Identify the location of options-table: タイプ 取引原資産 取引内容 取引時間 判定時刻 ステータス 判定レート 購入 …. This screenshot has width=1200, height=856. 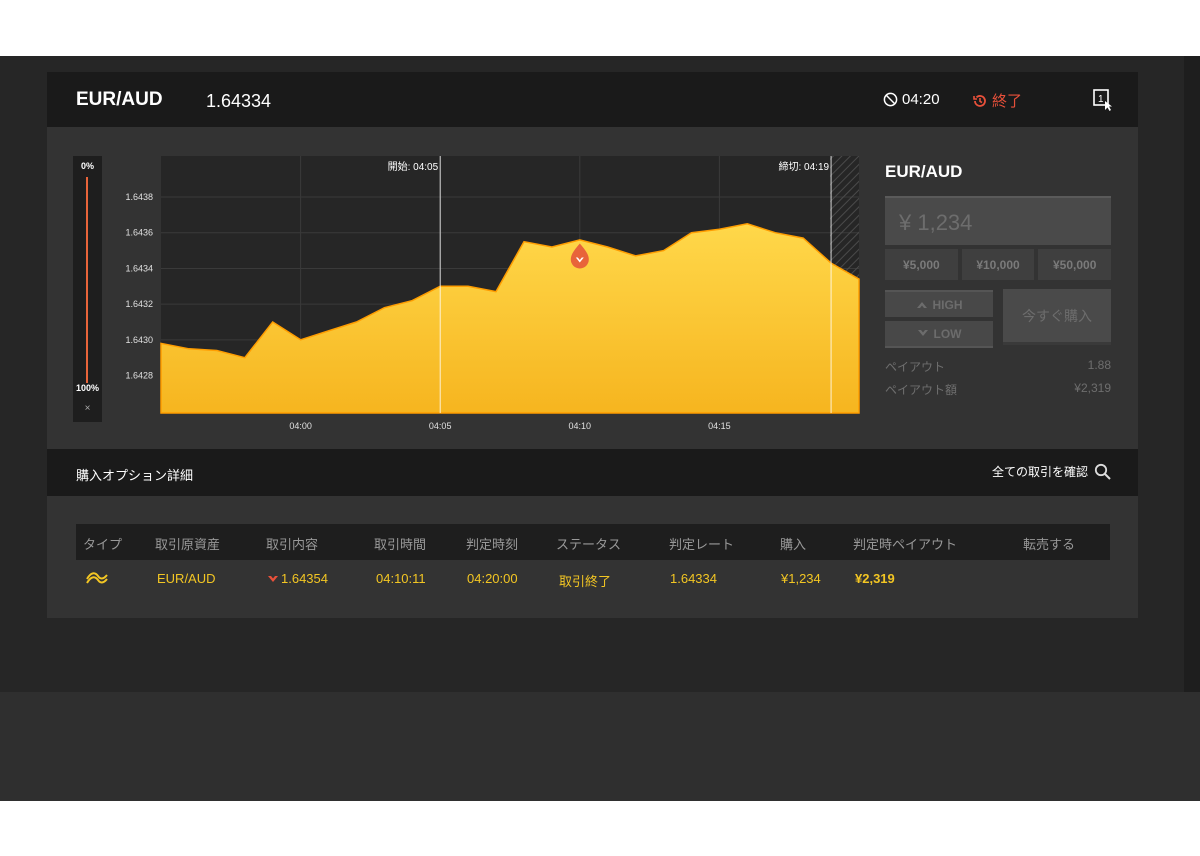
(593, 560).